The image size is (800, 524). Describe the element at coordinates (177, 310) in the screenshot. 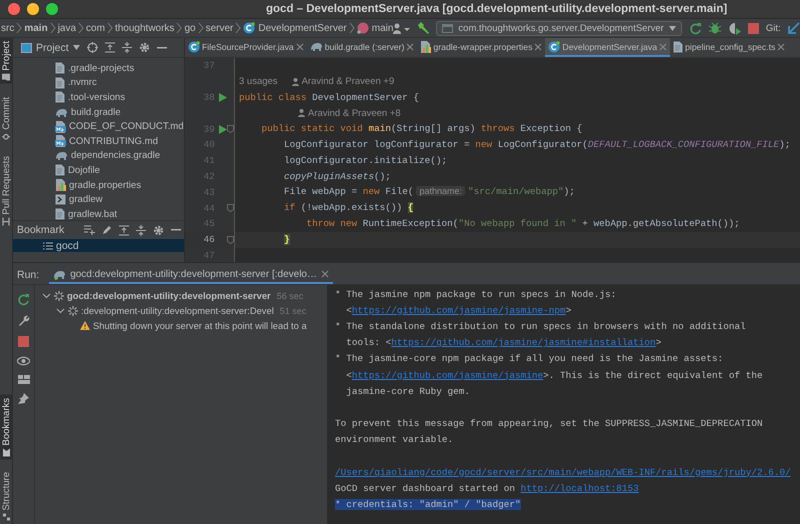

I see `task-name: :development-utility:development-server:Devel` at that location.